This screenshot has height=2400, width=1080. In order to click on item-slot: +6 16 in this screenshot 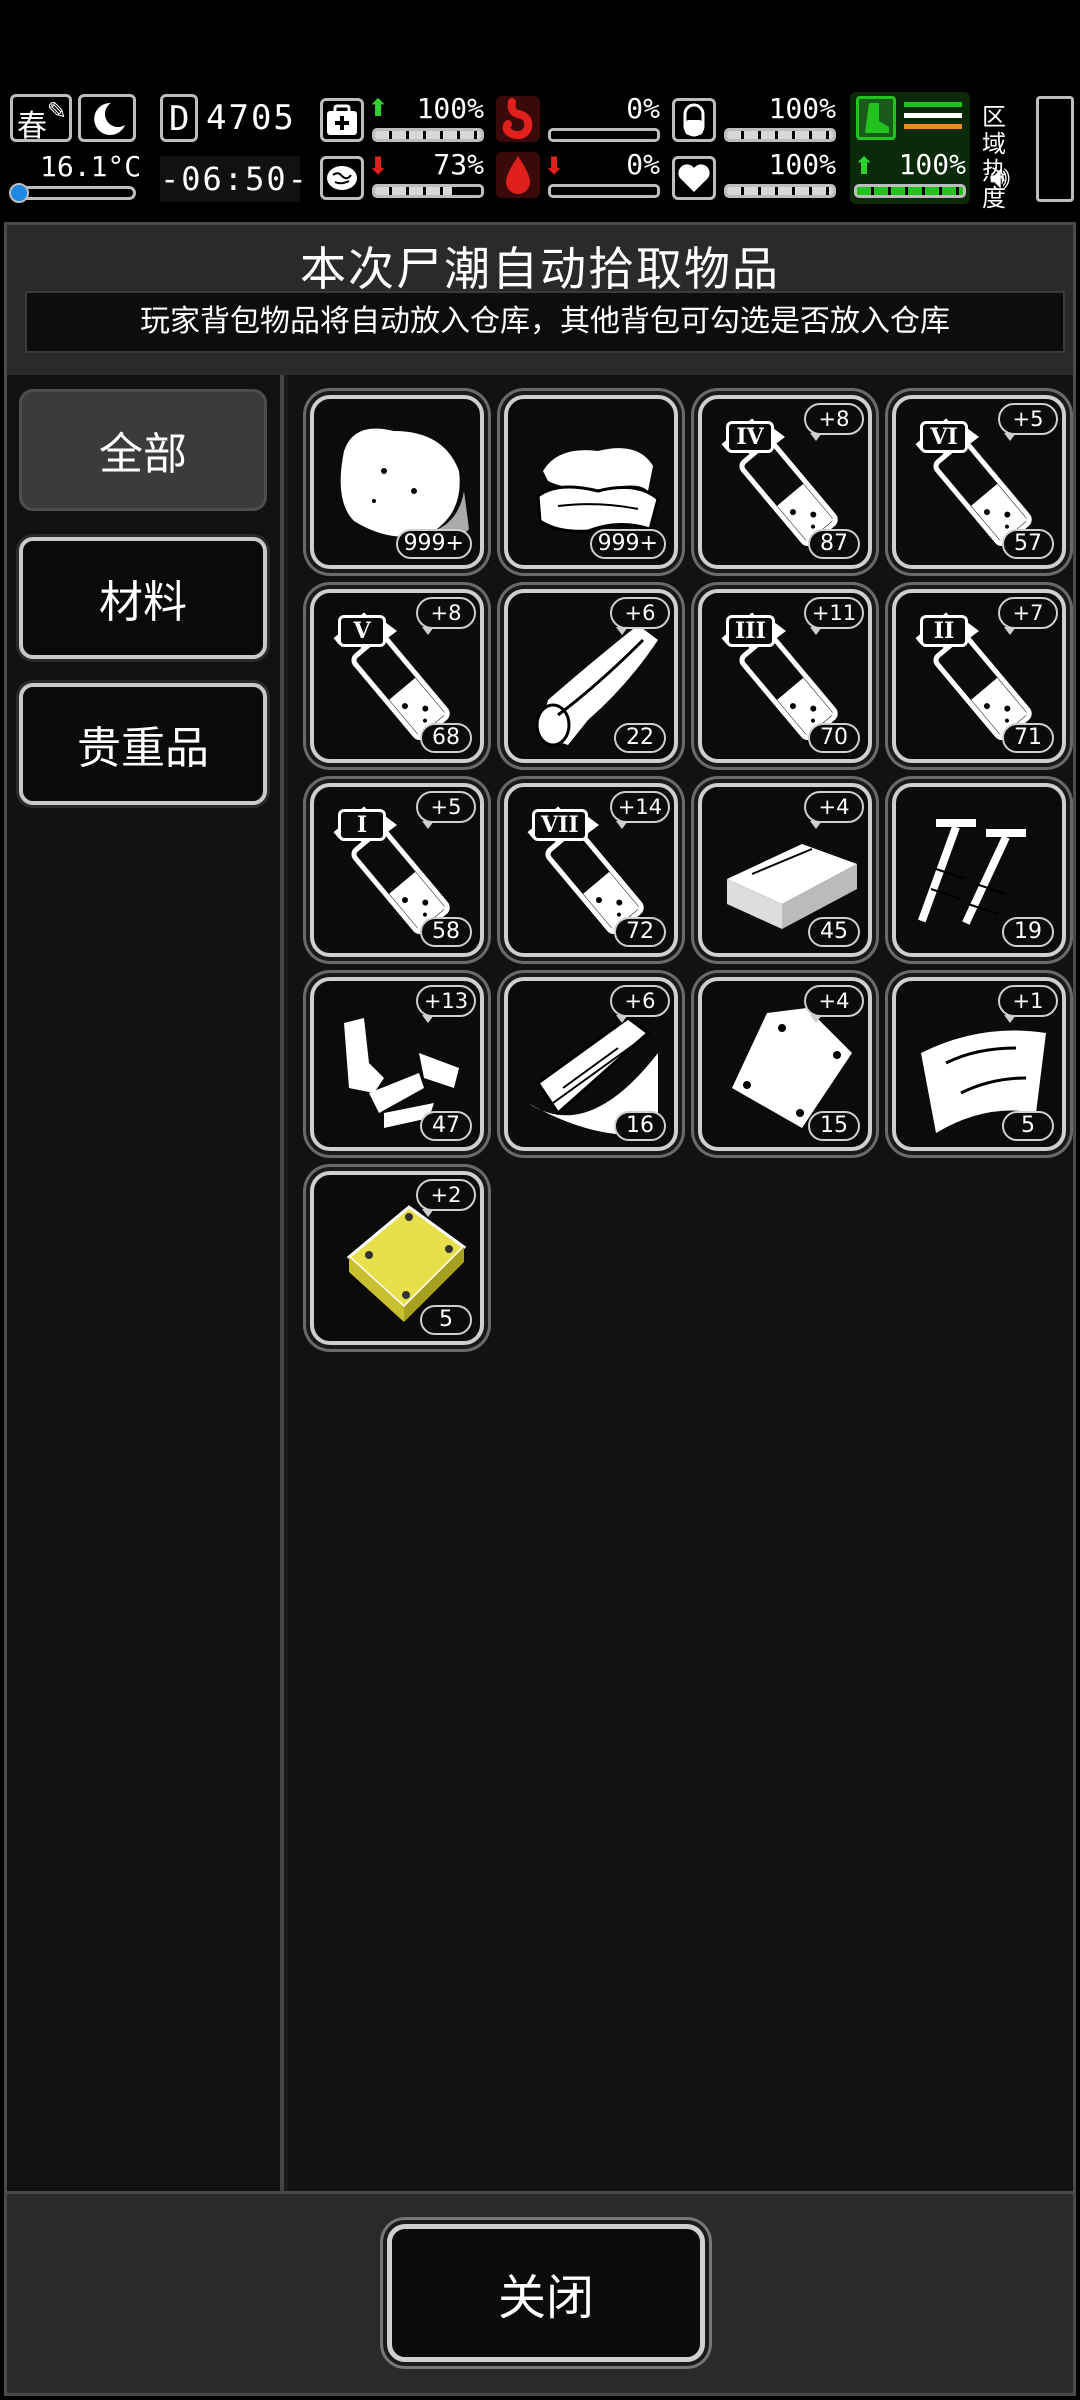, I will do `click(591, 1064)`.